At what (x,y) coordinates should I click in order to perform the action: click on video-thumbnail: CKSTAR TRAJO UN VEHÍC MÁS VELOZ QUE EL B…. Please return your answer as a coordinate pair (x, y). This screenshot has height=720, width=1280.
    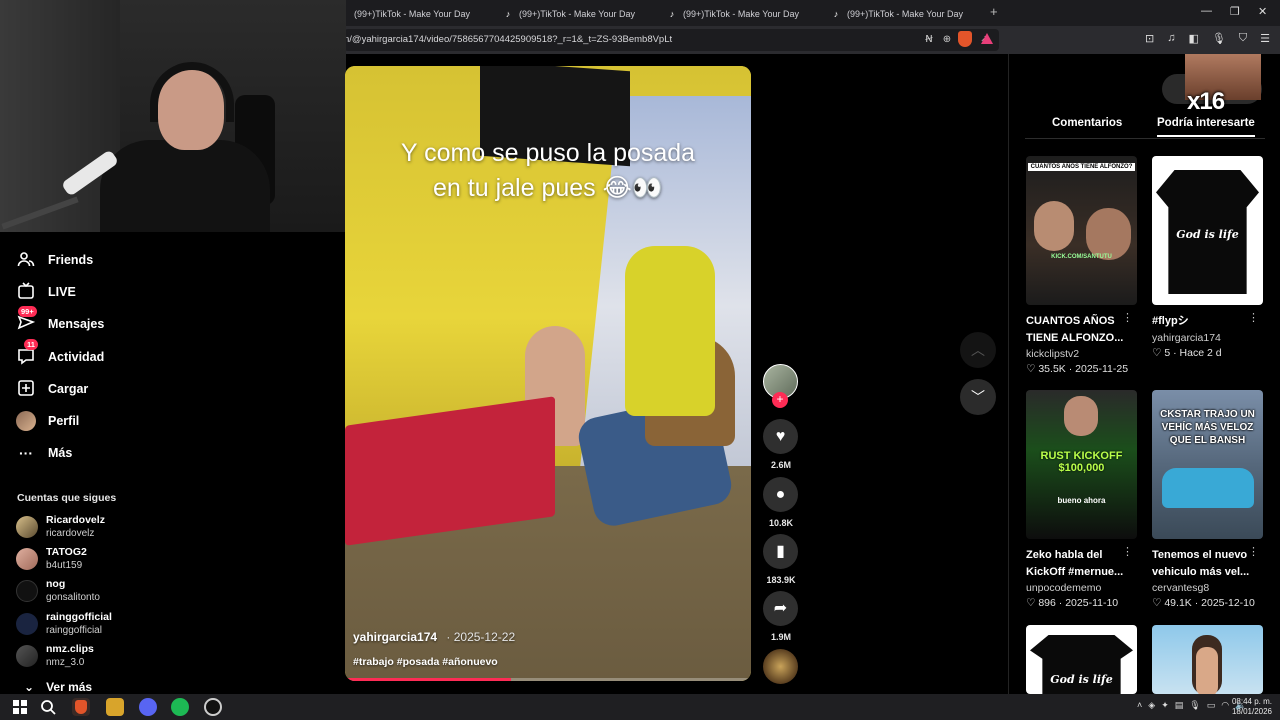
    Looking at the image, I should click on (1207, 464).